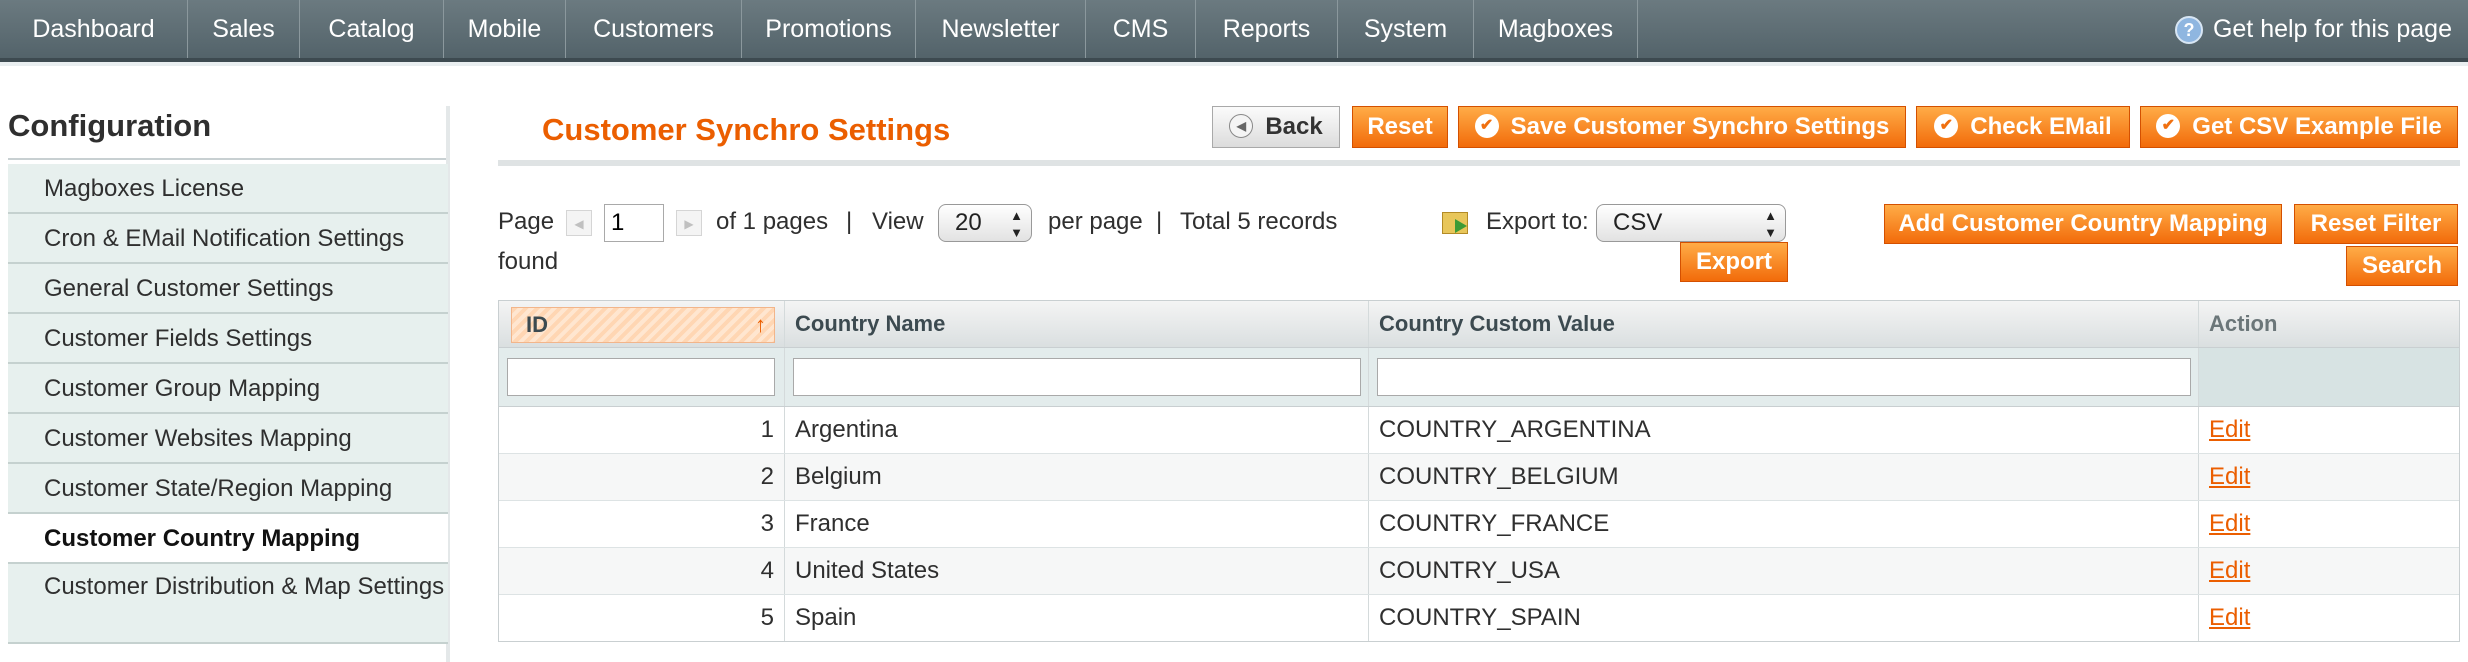 This screenshot has height=662, width=2468. I want to click on sidebar-rule, so click(228, 159).